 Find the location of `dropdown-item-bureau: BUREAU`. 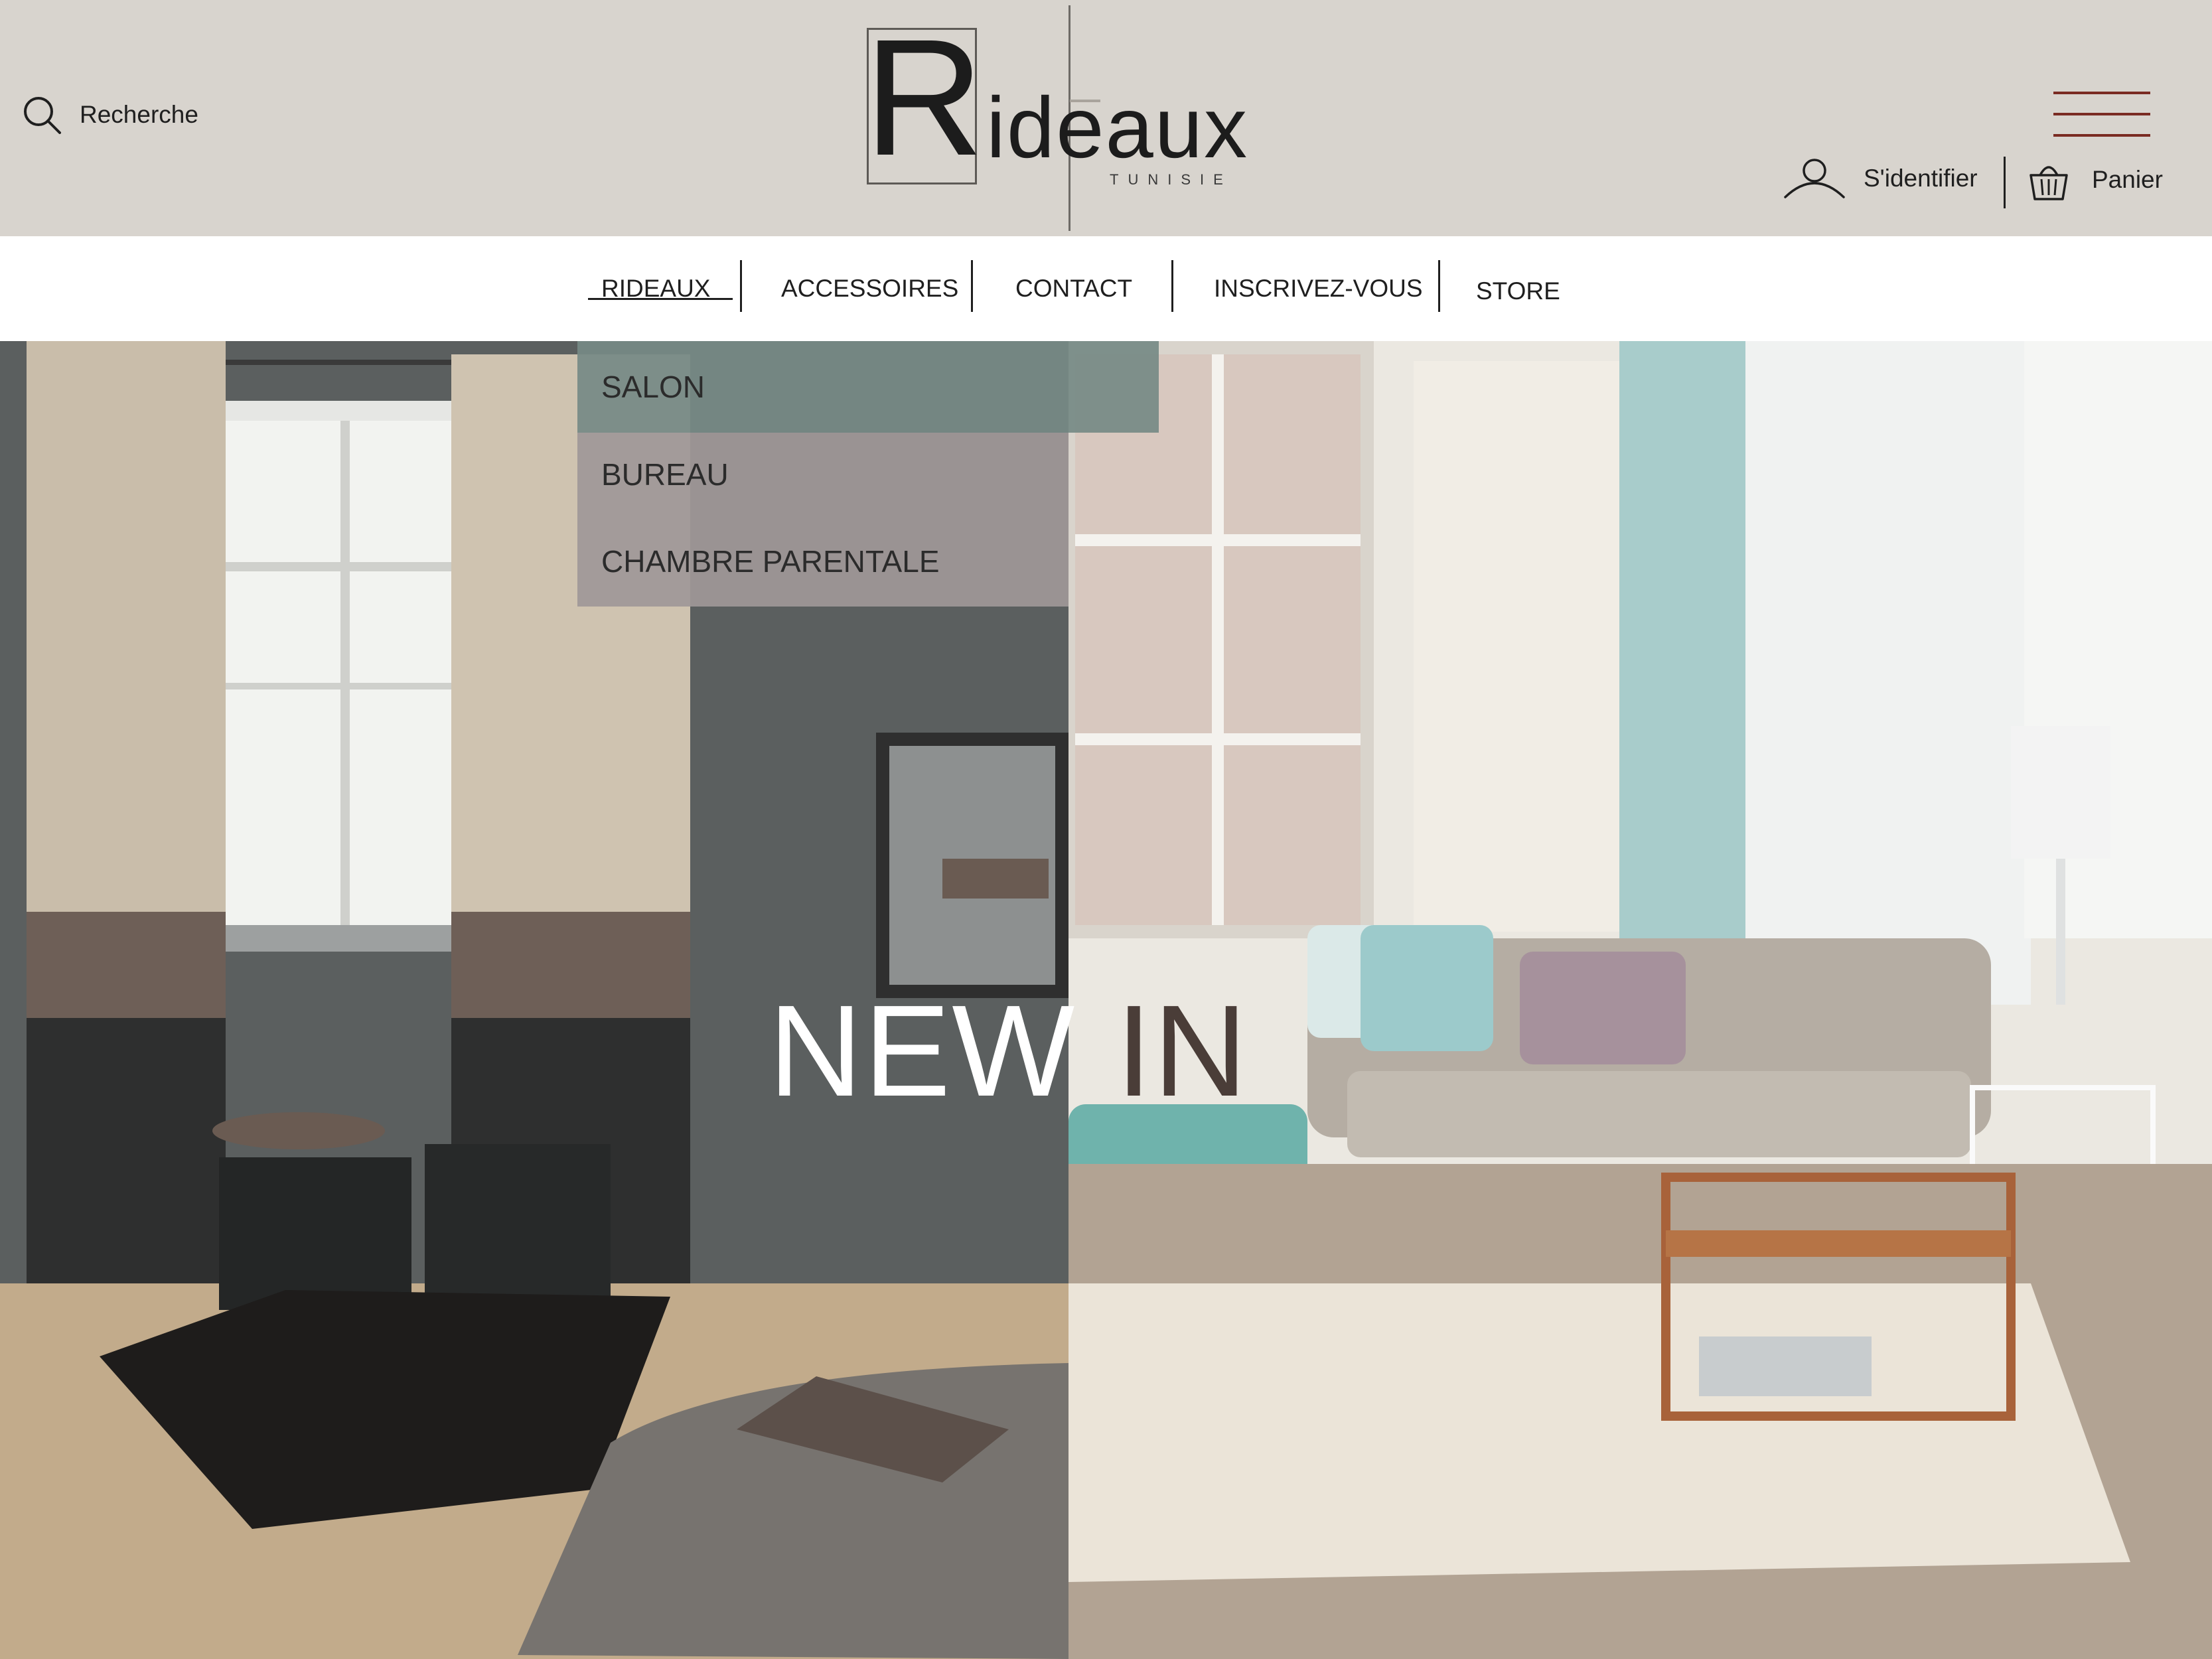

dropdown-item-bureau: BUREAU is located at coordinates (823, 474).